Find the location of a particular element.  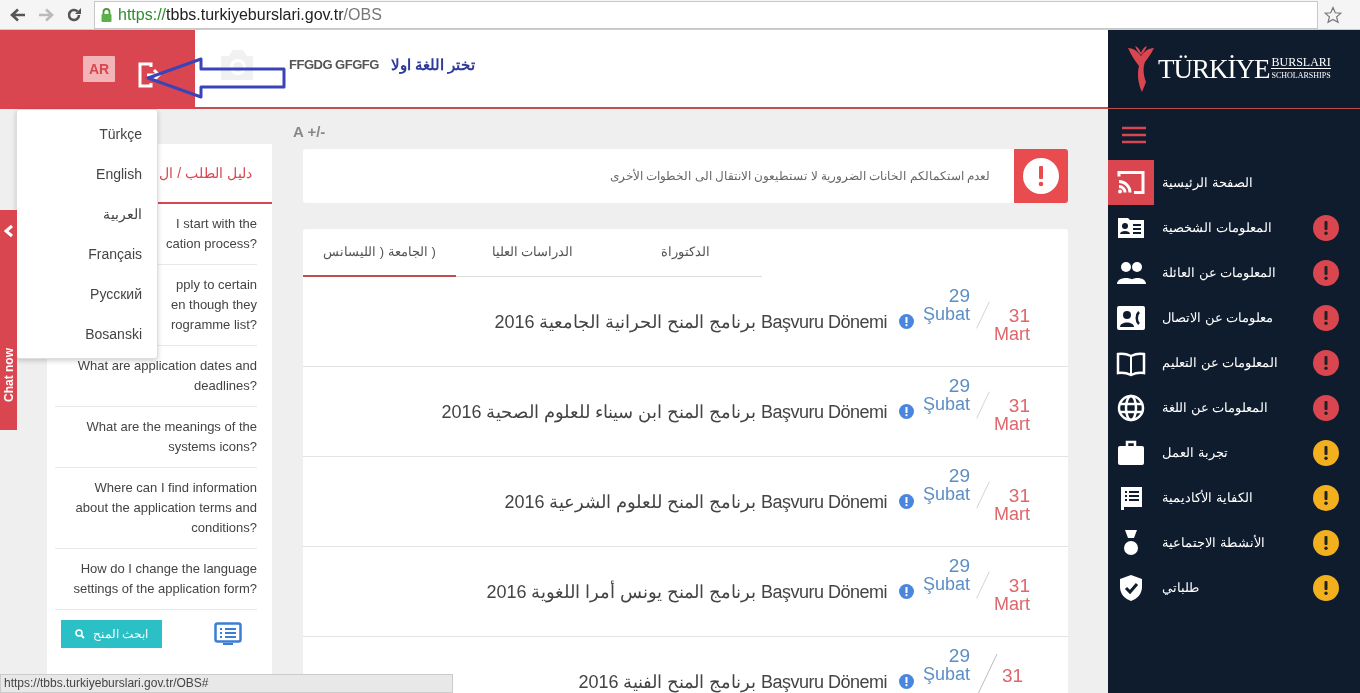

logo-text: BURSLARI is located at coordinates (1301, 63).